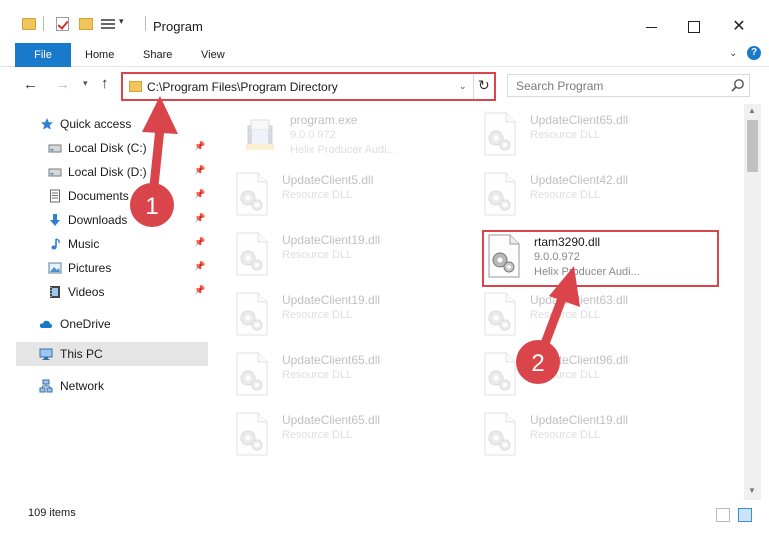 The height and width of the screenshot is (536, 769). What do you see at coordinates (30, 84) in the screenshot?
I see `back-arrow-icon: ←` at bounding box center [30, 84].